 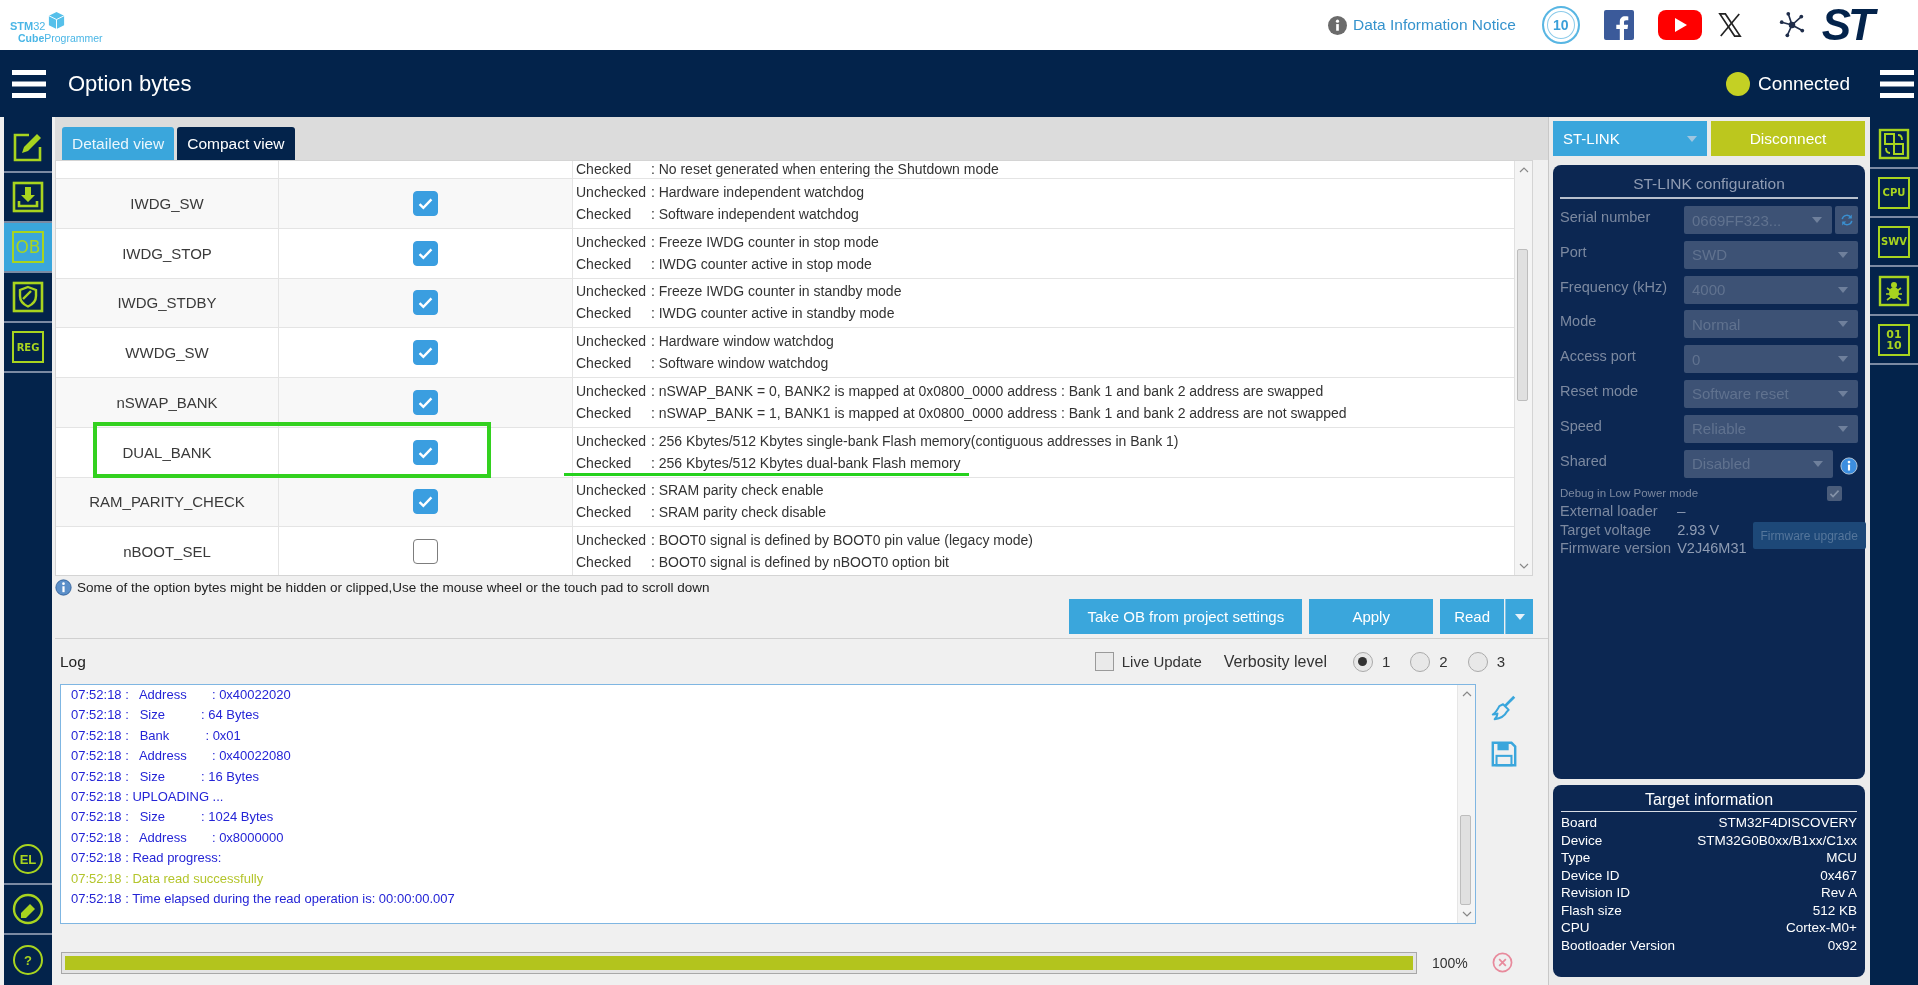 What do you see at coordinates (28, 197) in the screenshot?
I see `download-icon` at bounding box center [28, 197].